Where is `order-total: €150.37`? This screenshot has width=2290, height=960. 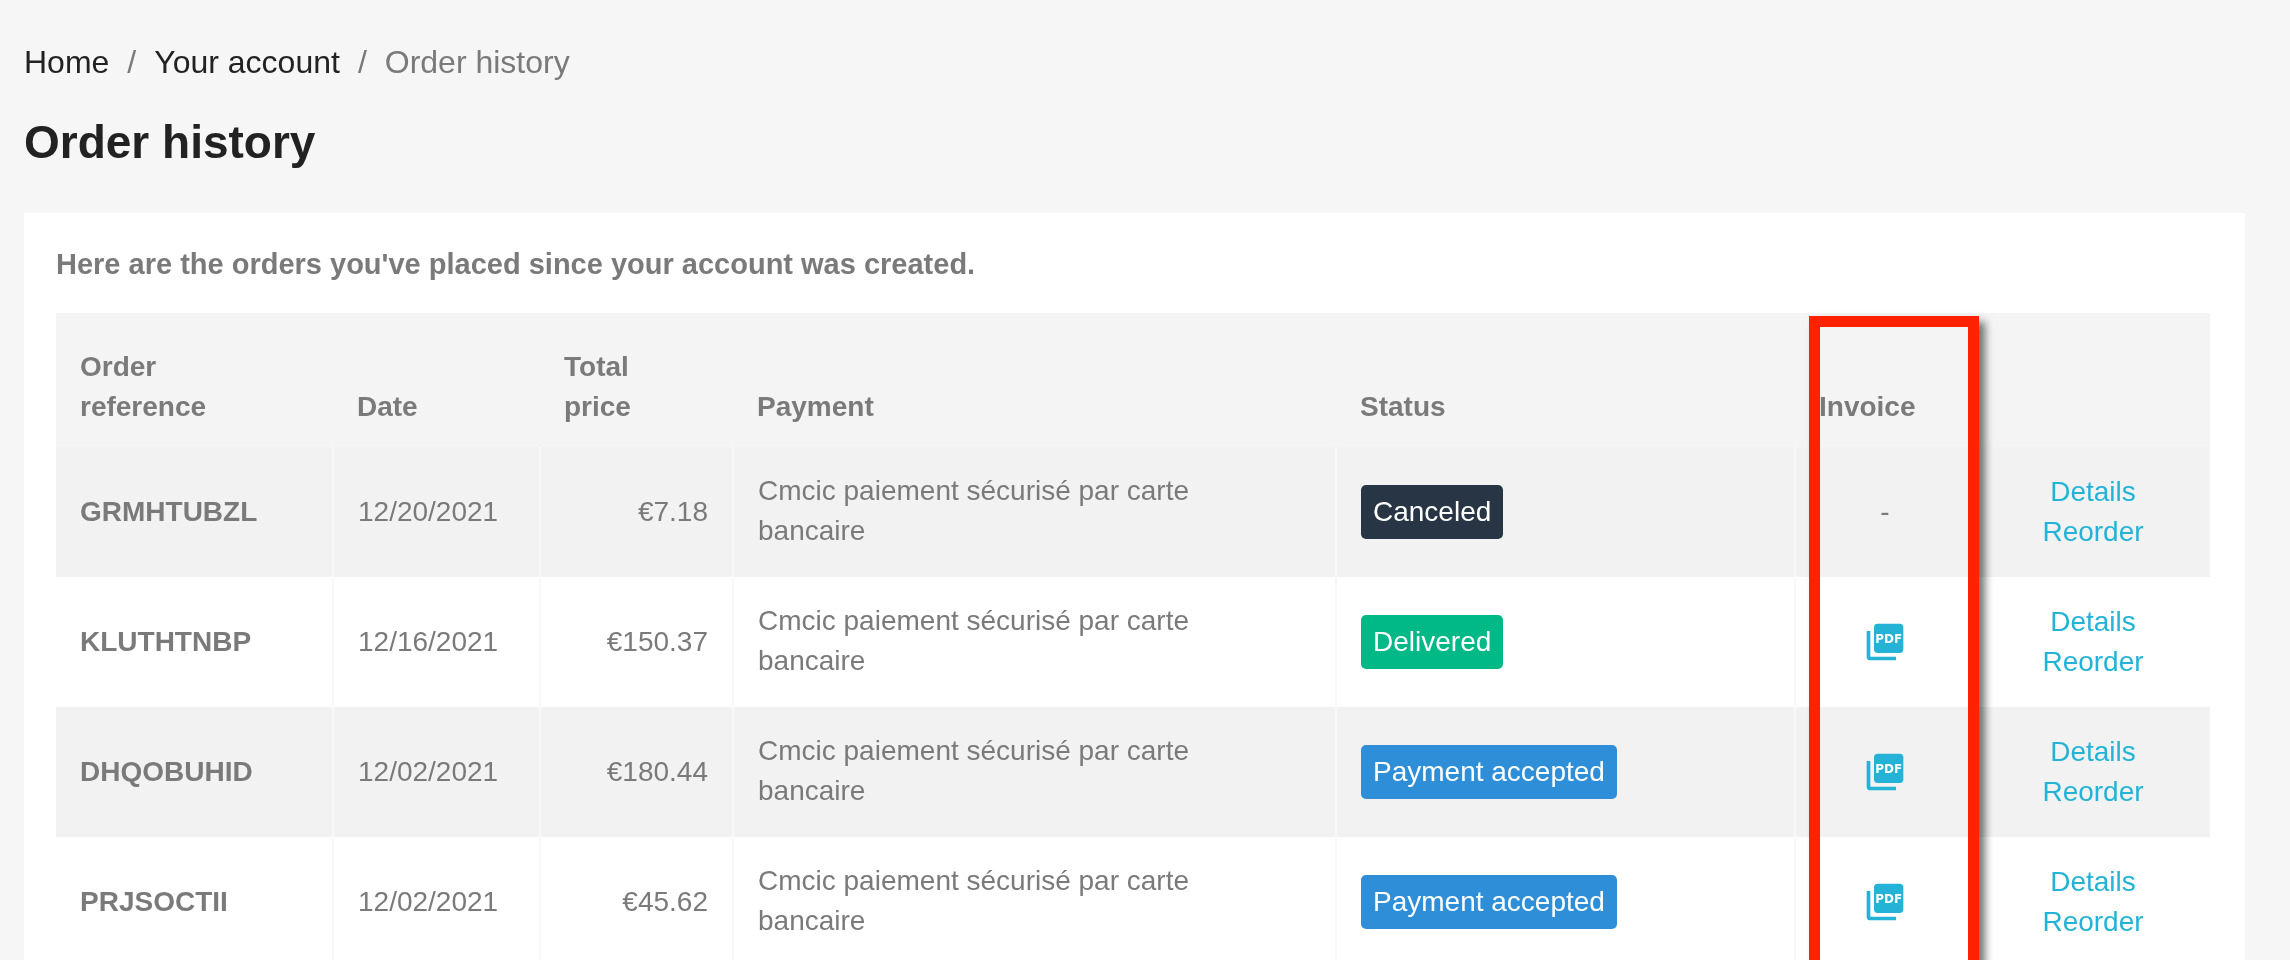 order-total: €150.37 is located at coordinates (657, 641).